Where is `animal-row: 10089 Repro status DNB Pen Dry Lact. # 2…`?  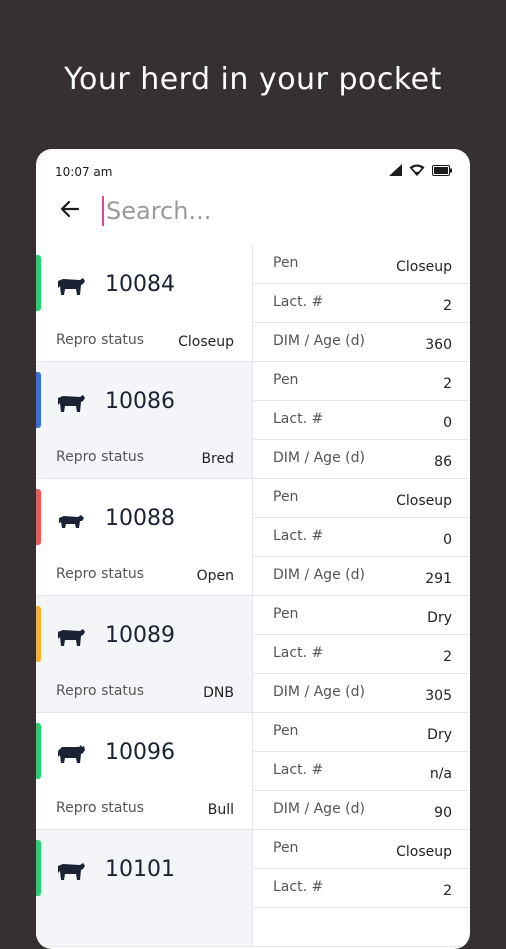
animal-row: 10089 Repro status DNB Pen Dry Lact. # 2… is located at coordinates (253, 654).